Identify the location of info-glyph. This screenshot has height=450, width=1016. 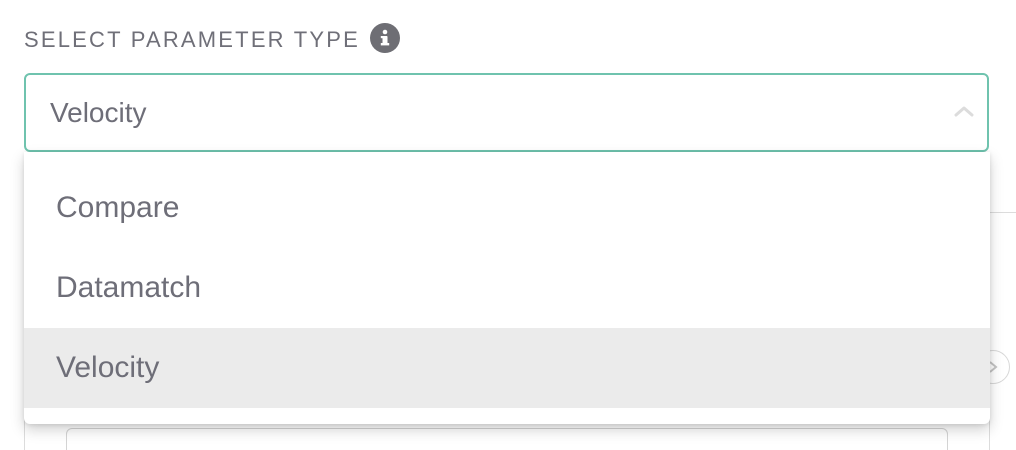
(385, 37).